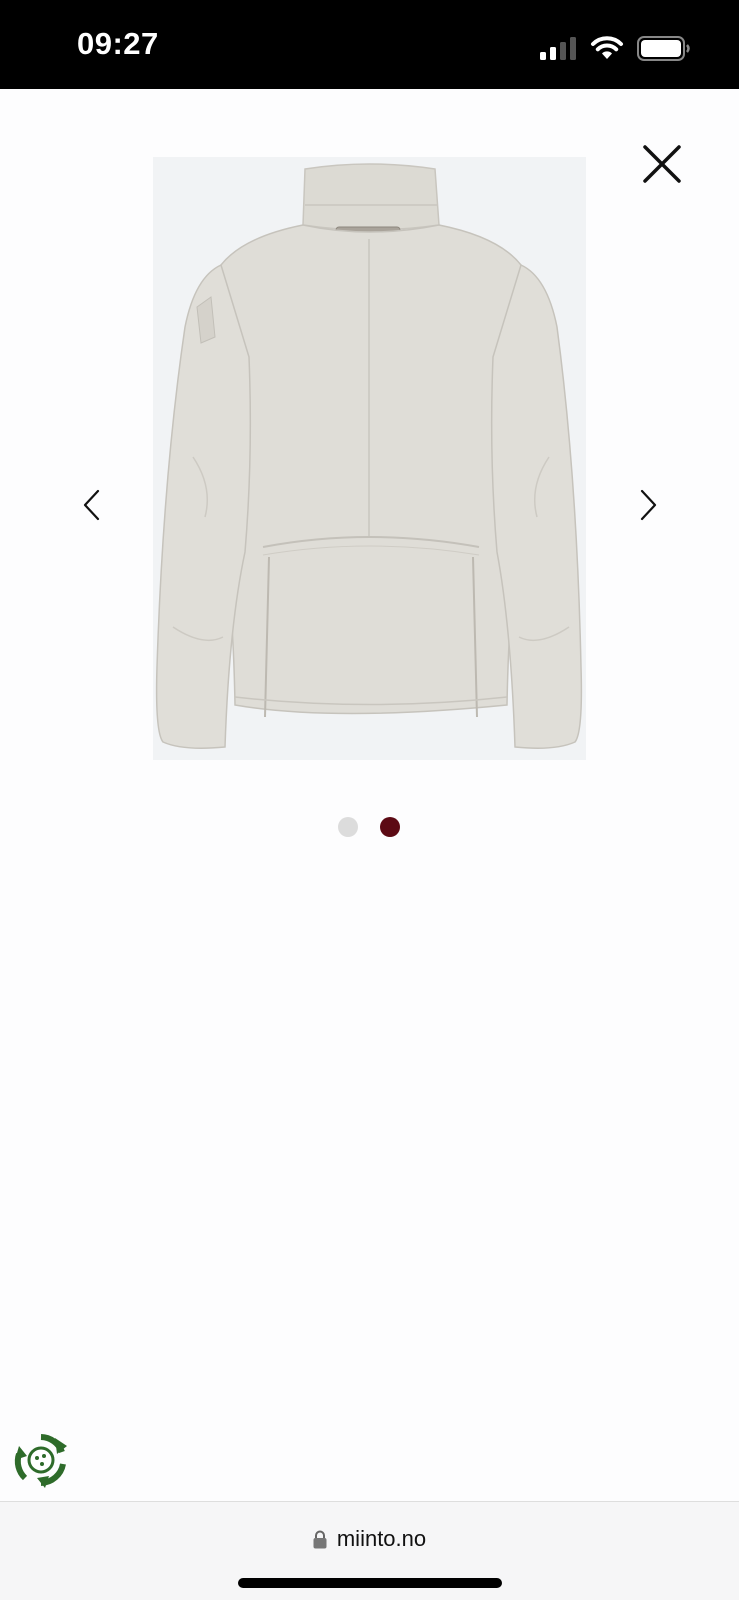 This screenshot has width=739, height=1600. What do you see at coordinates (320, 1539) in the screenshot?
I see `lock-icon` at bounding box center [320, 1539].